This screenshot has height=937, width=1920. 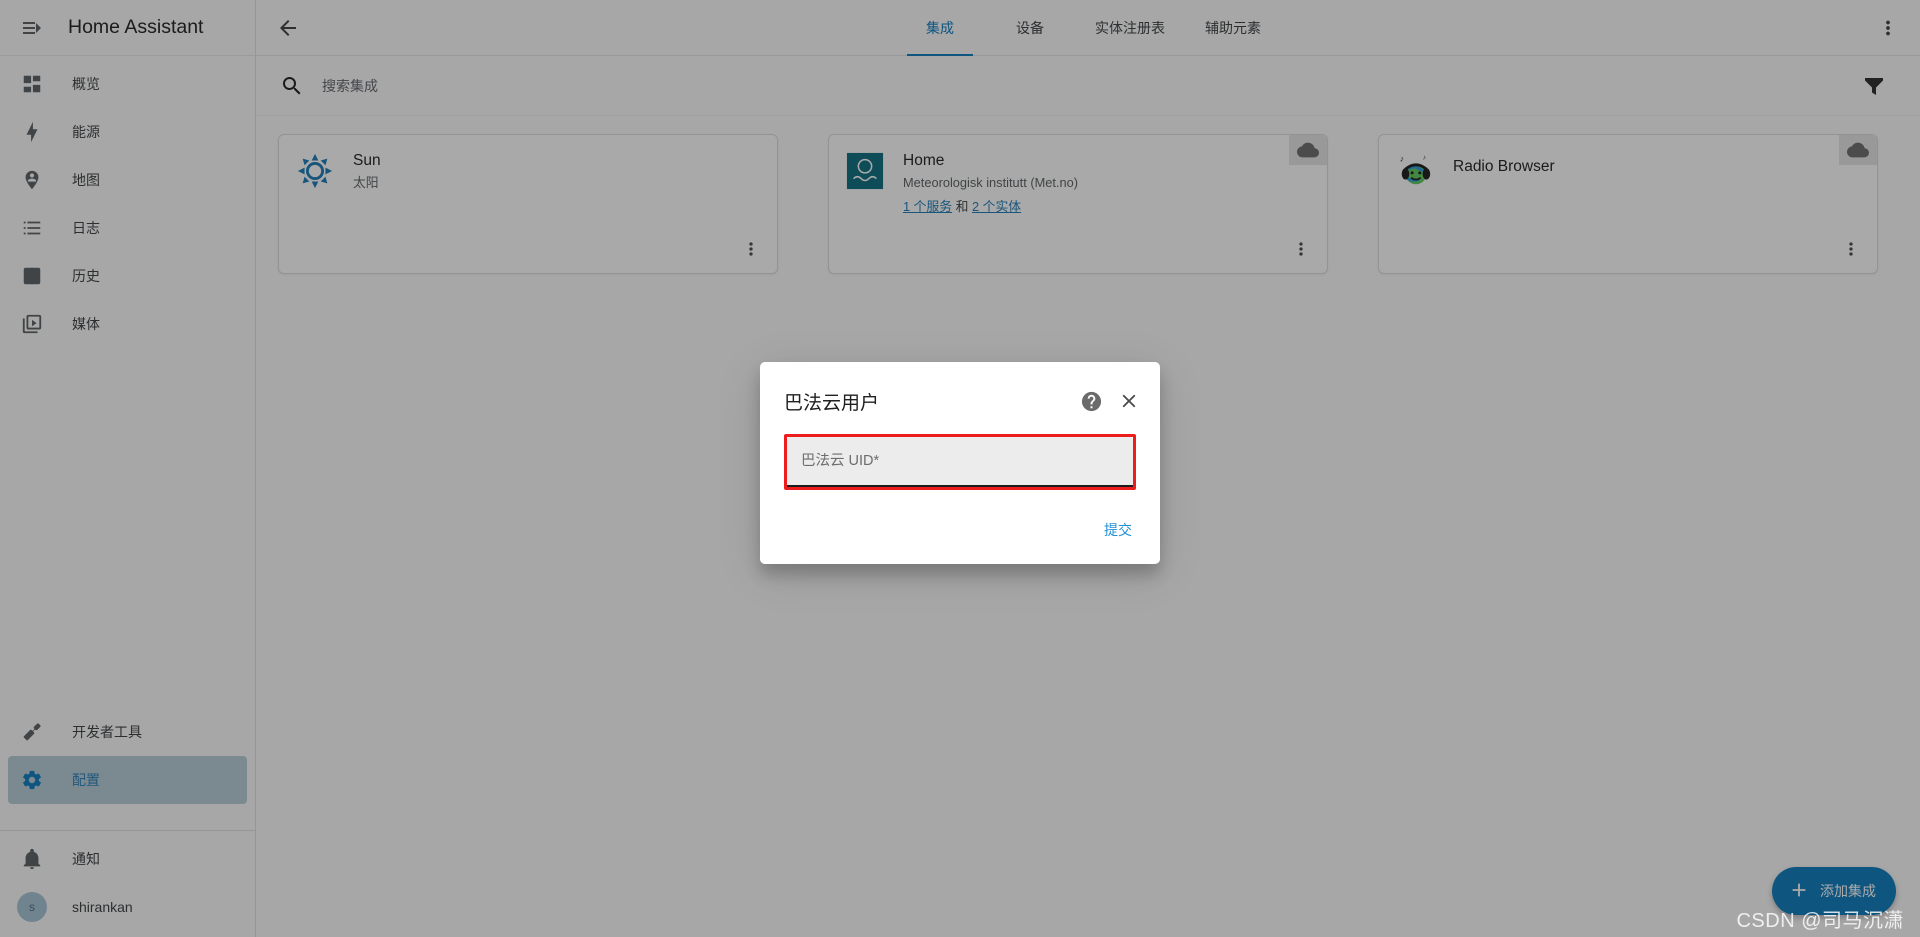 What do you see at coordinates (960, 527) in the screenshot?
I see `dialog-actions: 提交` at bounding box center [960, 527].